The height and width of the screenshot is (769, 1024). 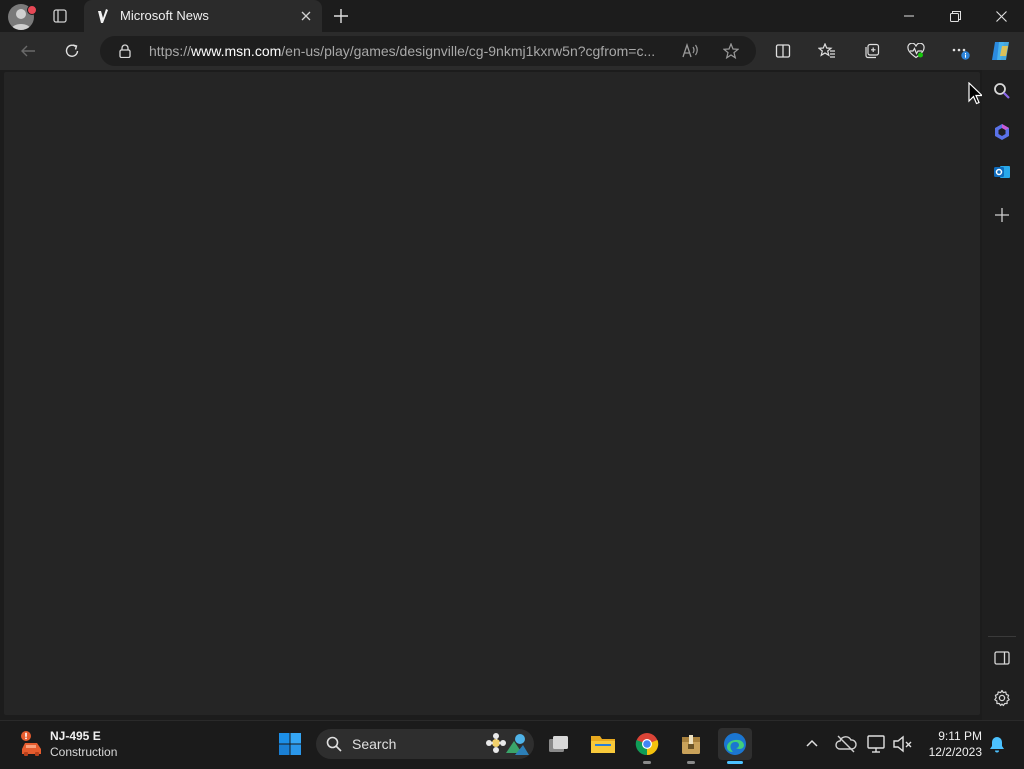 I want to click on task-view-icon, so click(x=559, y=744).